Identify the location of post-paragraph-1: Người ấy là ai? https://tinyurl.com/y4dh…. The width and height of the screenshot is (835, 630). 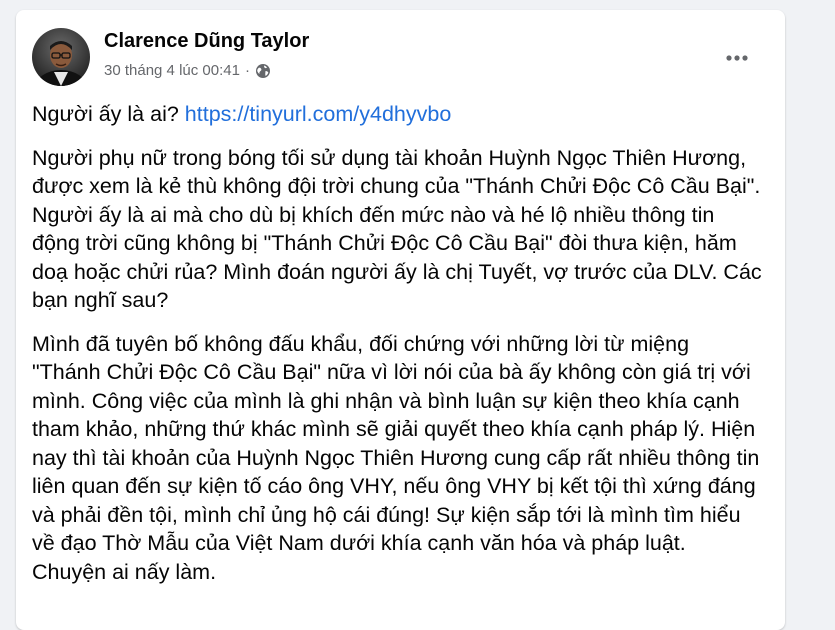
(397, 114).